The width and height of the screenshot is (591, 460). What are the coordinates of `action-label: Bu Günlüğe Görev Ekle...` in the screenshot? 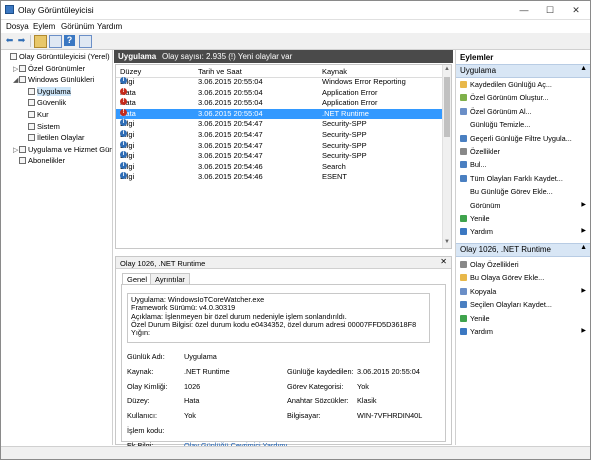 It's located at (511, 192).